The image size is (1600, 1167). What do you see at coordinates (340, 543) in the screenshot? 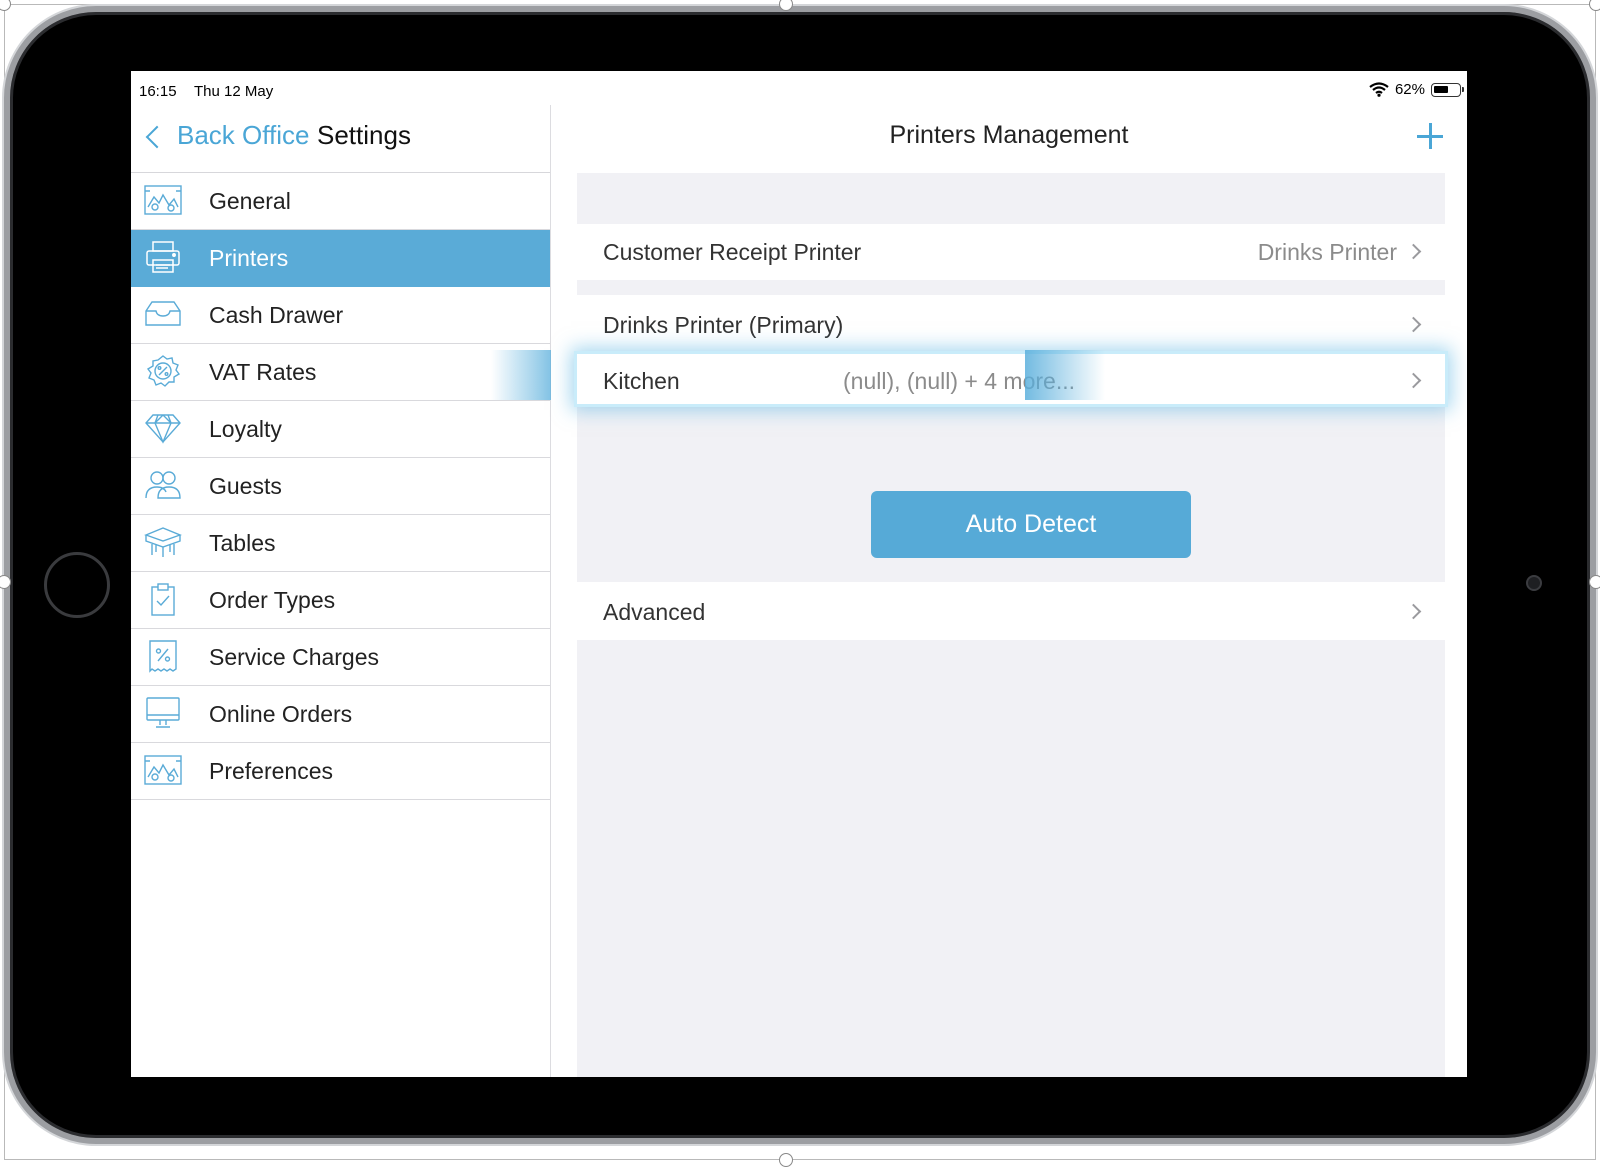
I see `sidebar-item-tables: Tables` at bounding box center [340, 543].